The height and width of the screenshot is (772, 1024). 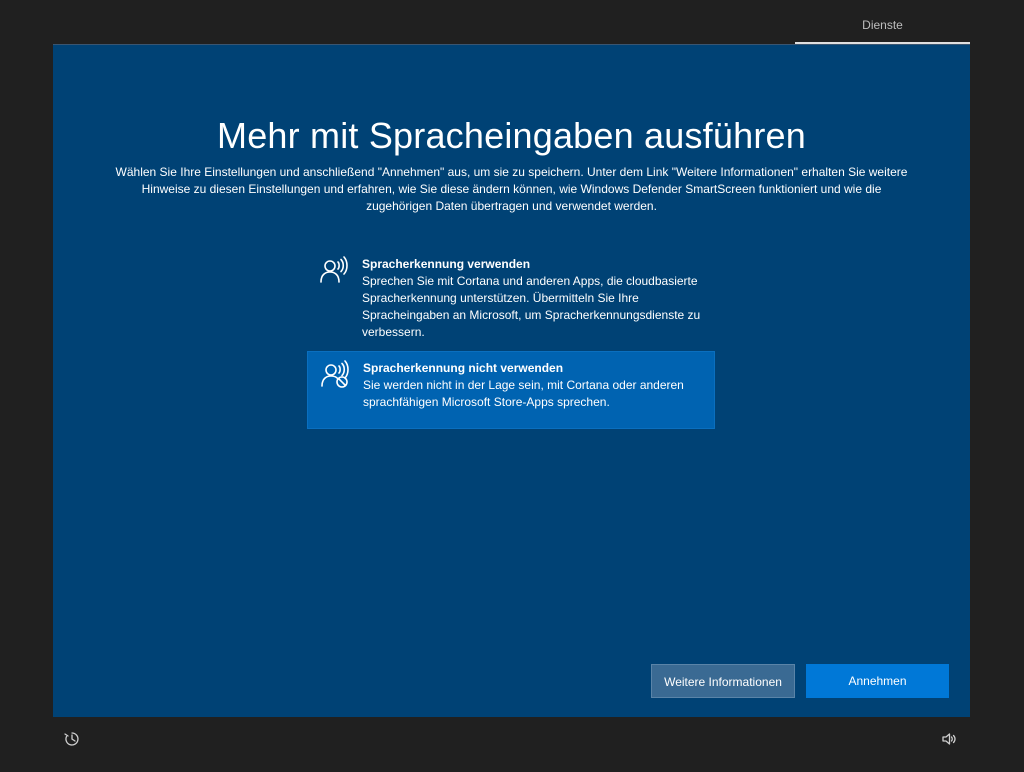 What do you see at coordinates (882, 22) in the screenshot?
I see `step-tab-dienste: Dienste` at bounding box center [882, 22].